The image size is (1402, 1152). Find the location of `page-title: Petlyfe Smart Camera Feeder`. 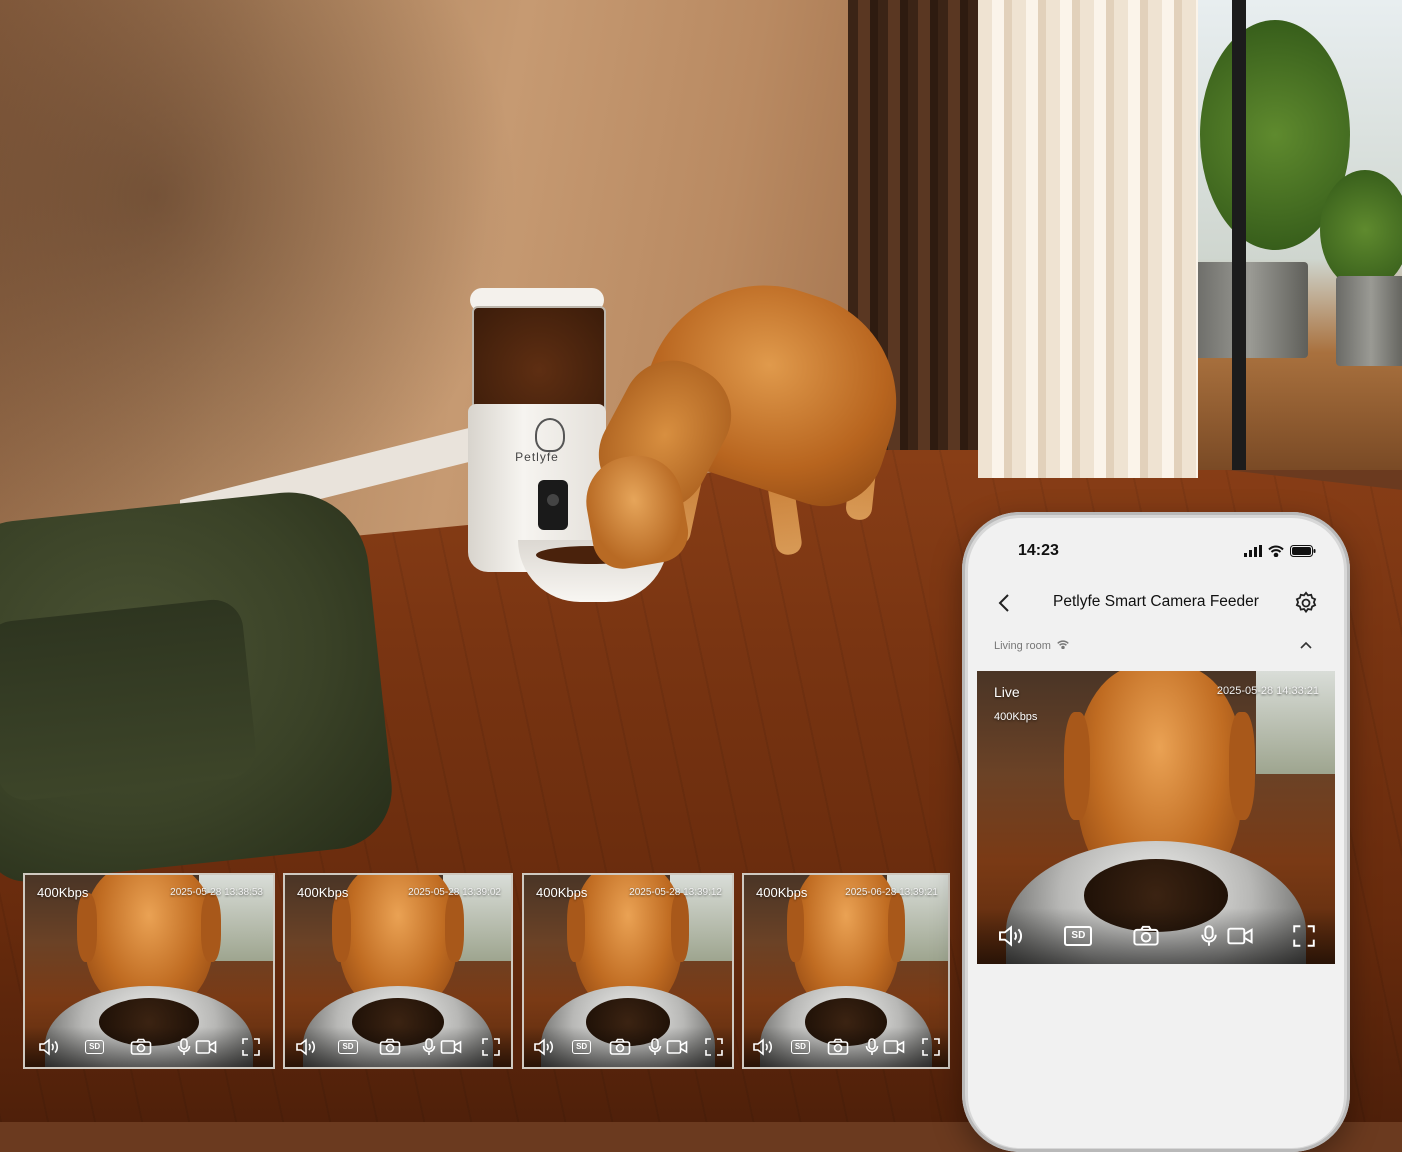

page-title: Petlyfe Smart Camera Feeder is located at coordinates (1156, 601).